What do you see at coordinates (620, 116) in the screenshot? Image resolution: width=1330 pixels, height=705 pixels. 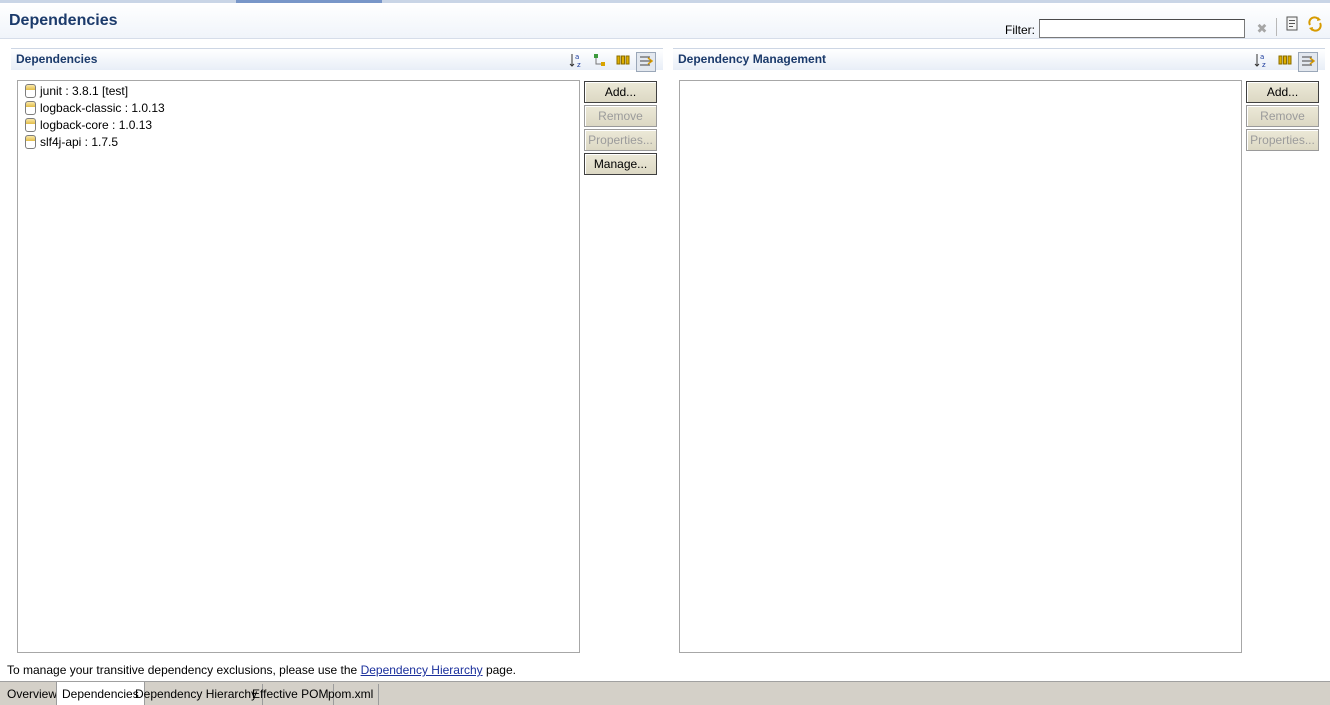 I see `remove-dependency-button: Remove` at bounding box center [620, 116].